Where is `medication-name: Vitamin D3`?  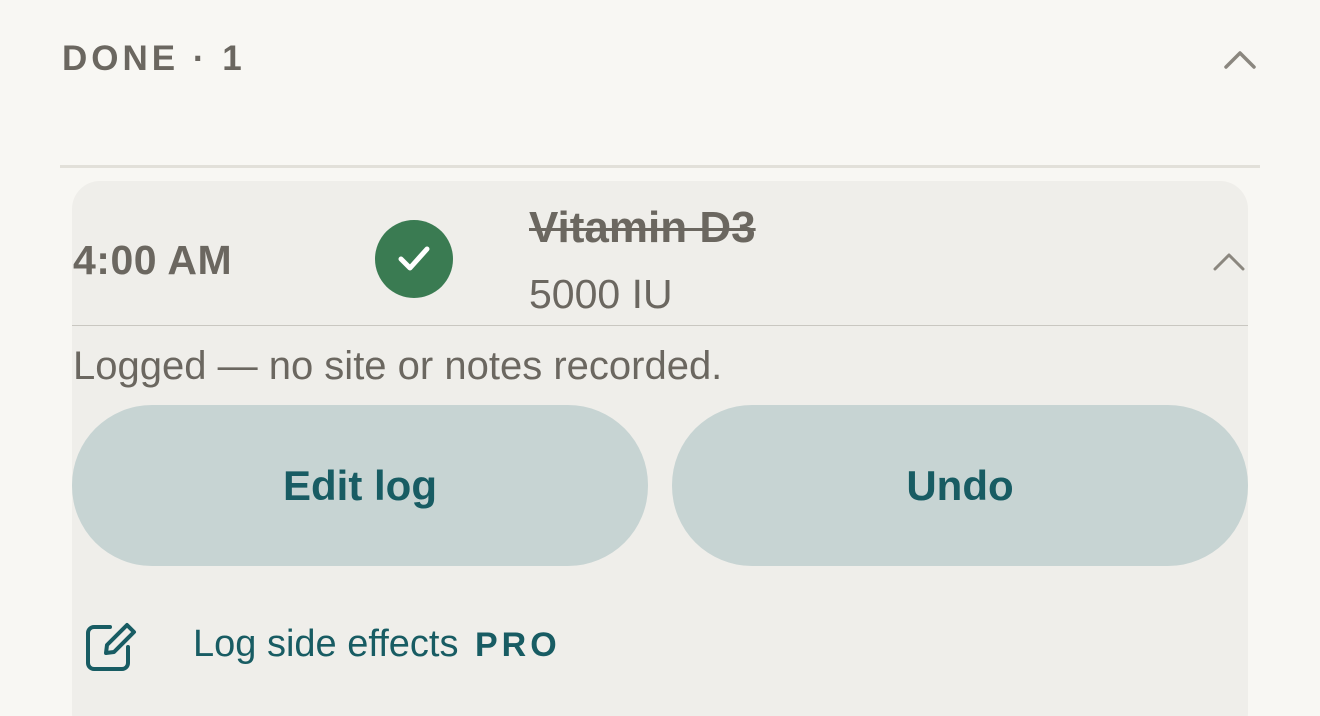
medication-name: Vitamin D3 is located at coordinates (642, 227).